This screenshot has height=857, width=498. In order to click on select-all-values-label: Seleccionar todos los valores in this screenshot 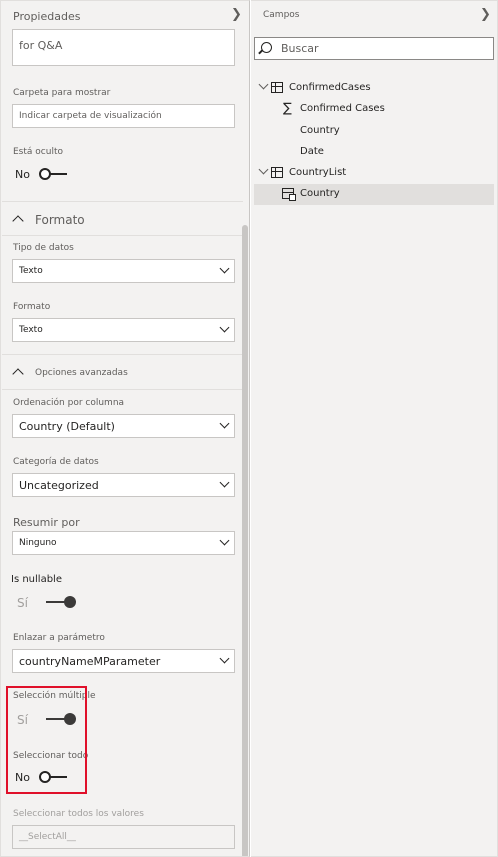, I will do `click(78, 814)`.